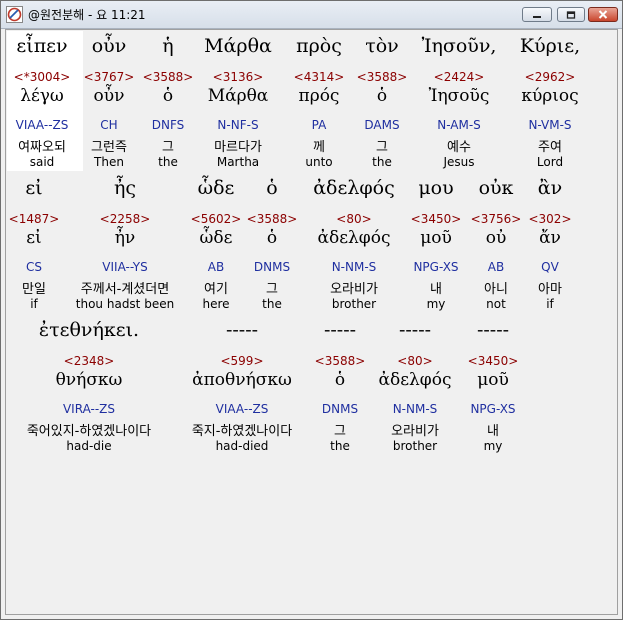  Describe the element at coordinates (89, 446) in the screenshot. I see `english-gloss: had-die` at that location.